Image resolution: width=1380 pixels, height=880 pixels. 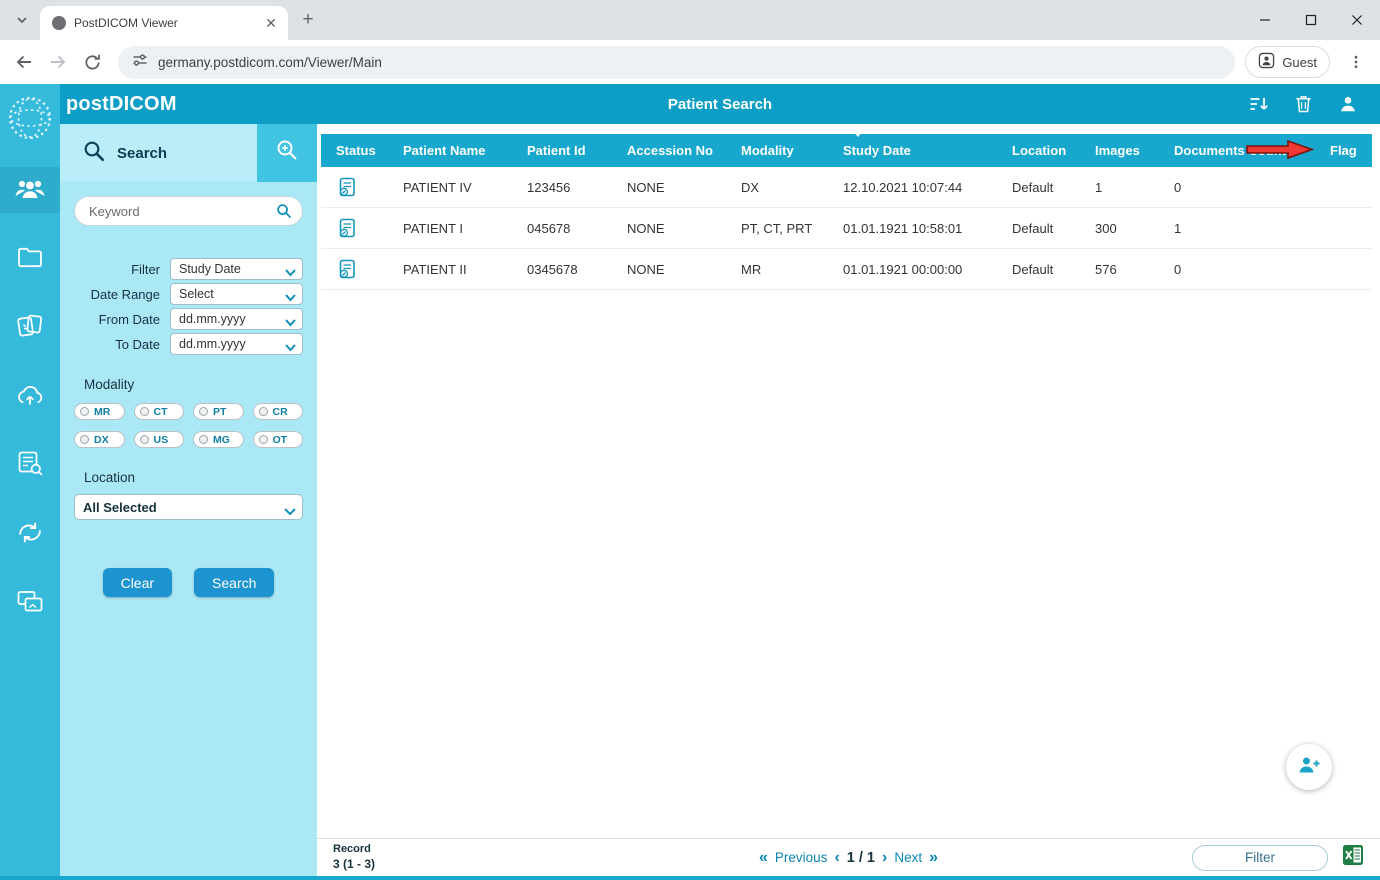 I want to click on forward-icon, so click(x=58, y=62).